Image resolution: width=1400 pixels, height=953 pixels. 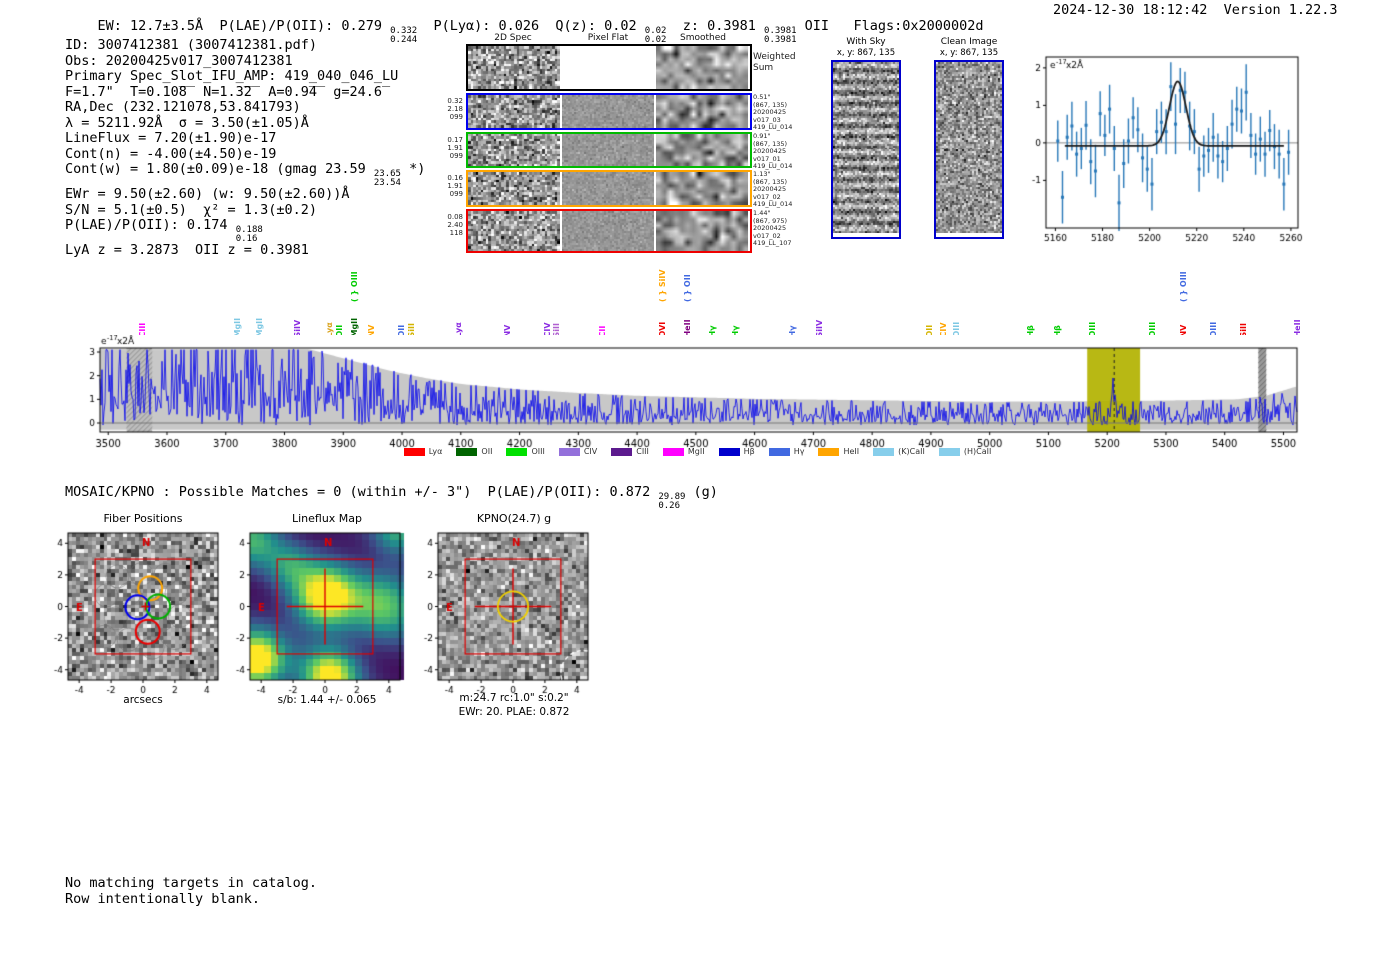 I want to click on cutout-right-labels: 1.13" (867, 135) 20200425 v017_02 419_LU_014, so click(x=773, y=189).